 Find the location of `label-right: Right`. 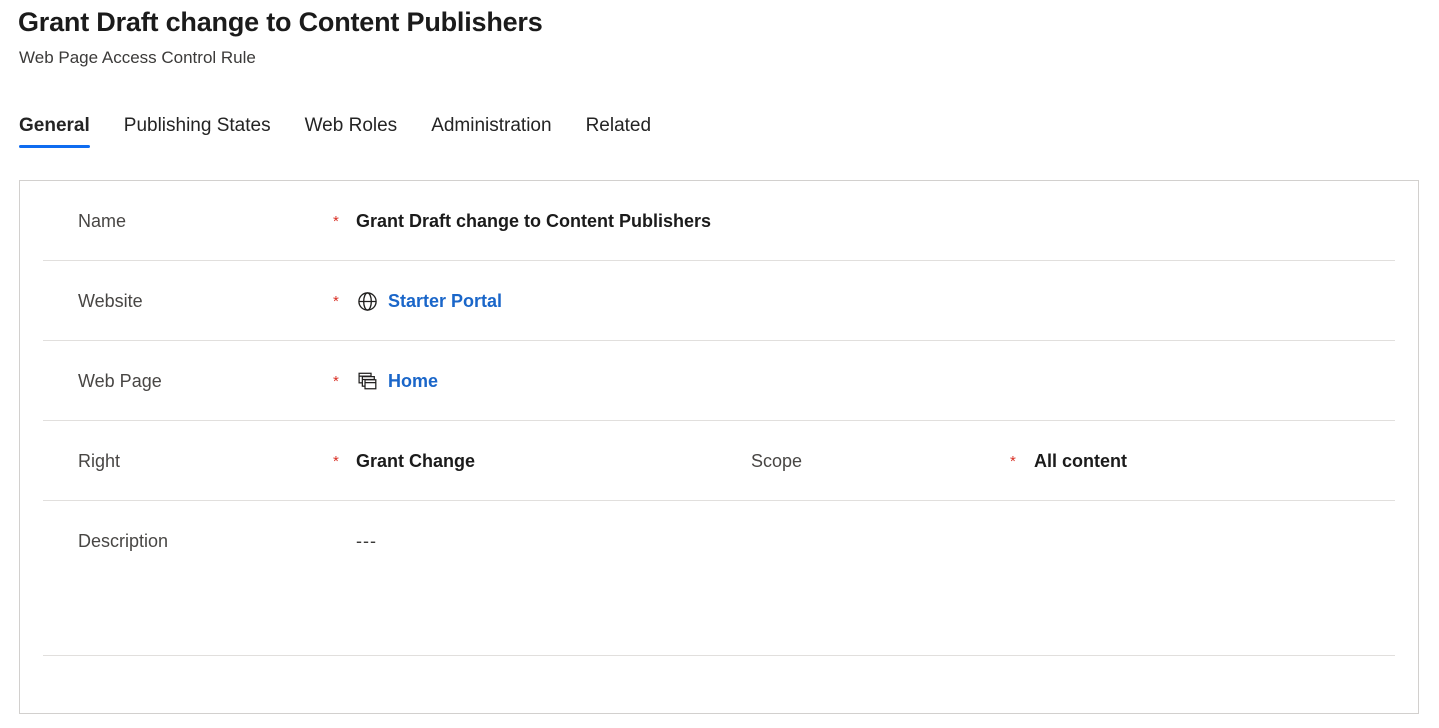

label-right: Right is located at coordinates (99, 460).